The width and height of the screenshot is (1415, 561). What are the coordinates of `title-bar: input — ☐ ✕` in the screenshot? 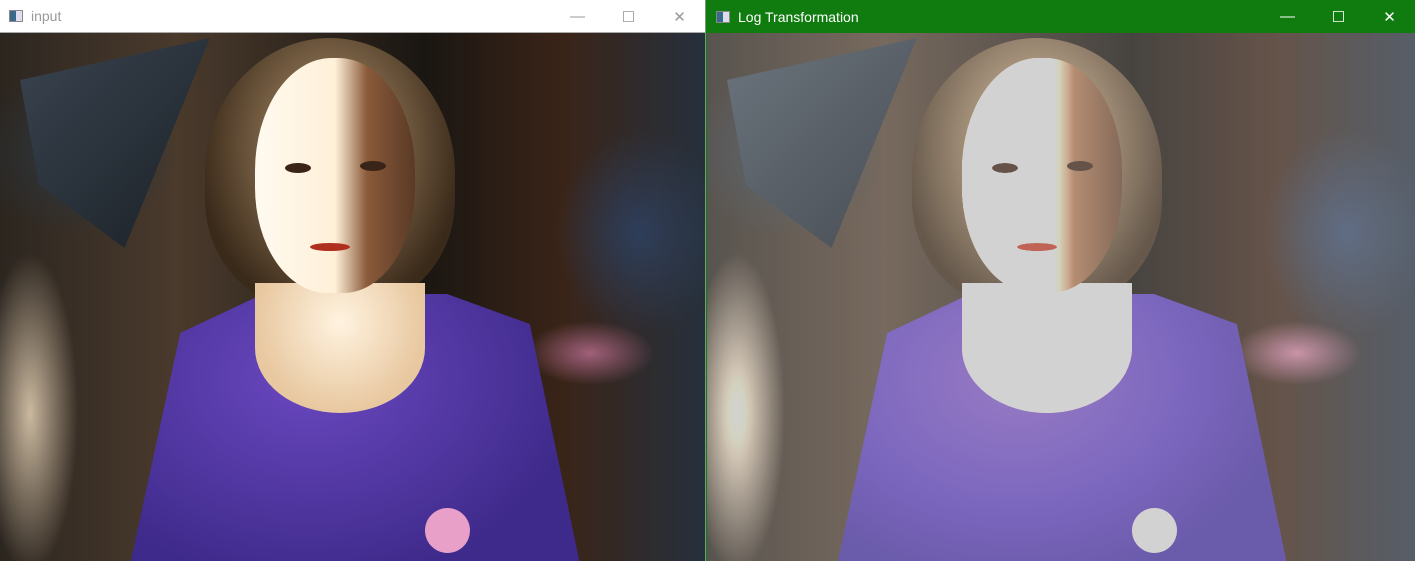 It's located at (352, 16).